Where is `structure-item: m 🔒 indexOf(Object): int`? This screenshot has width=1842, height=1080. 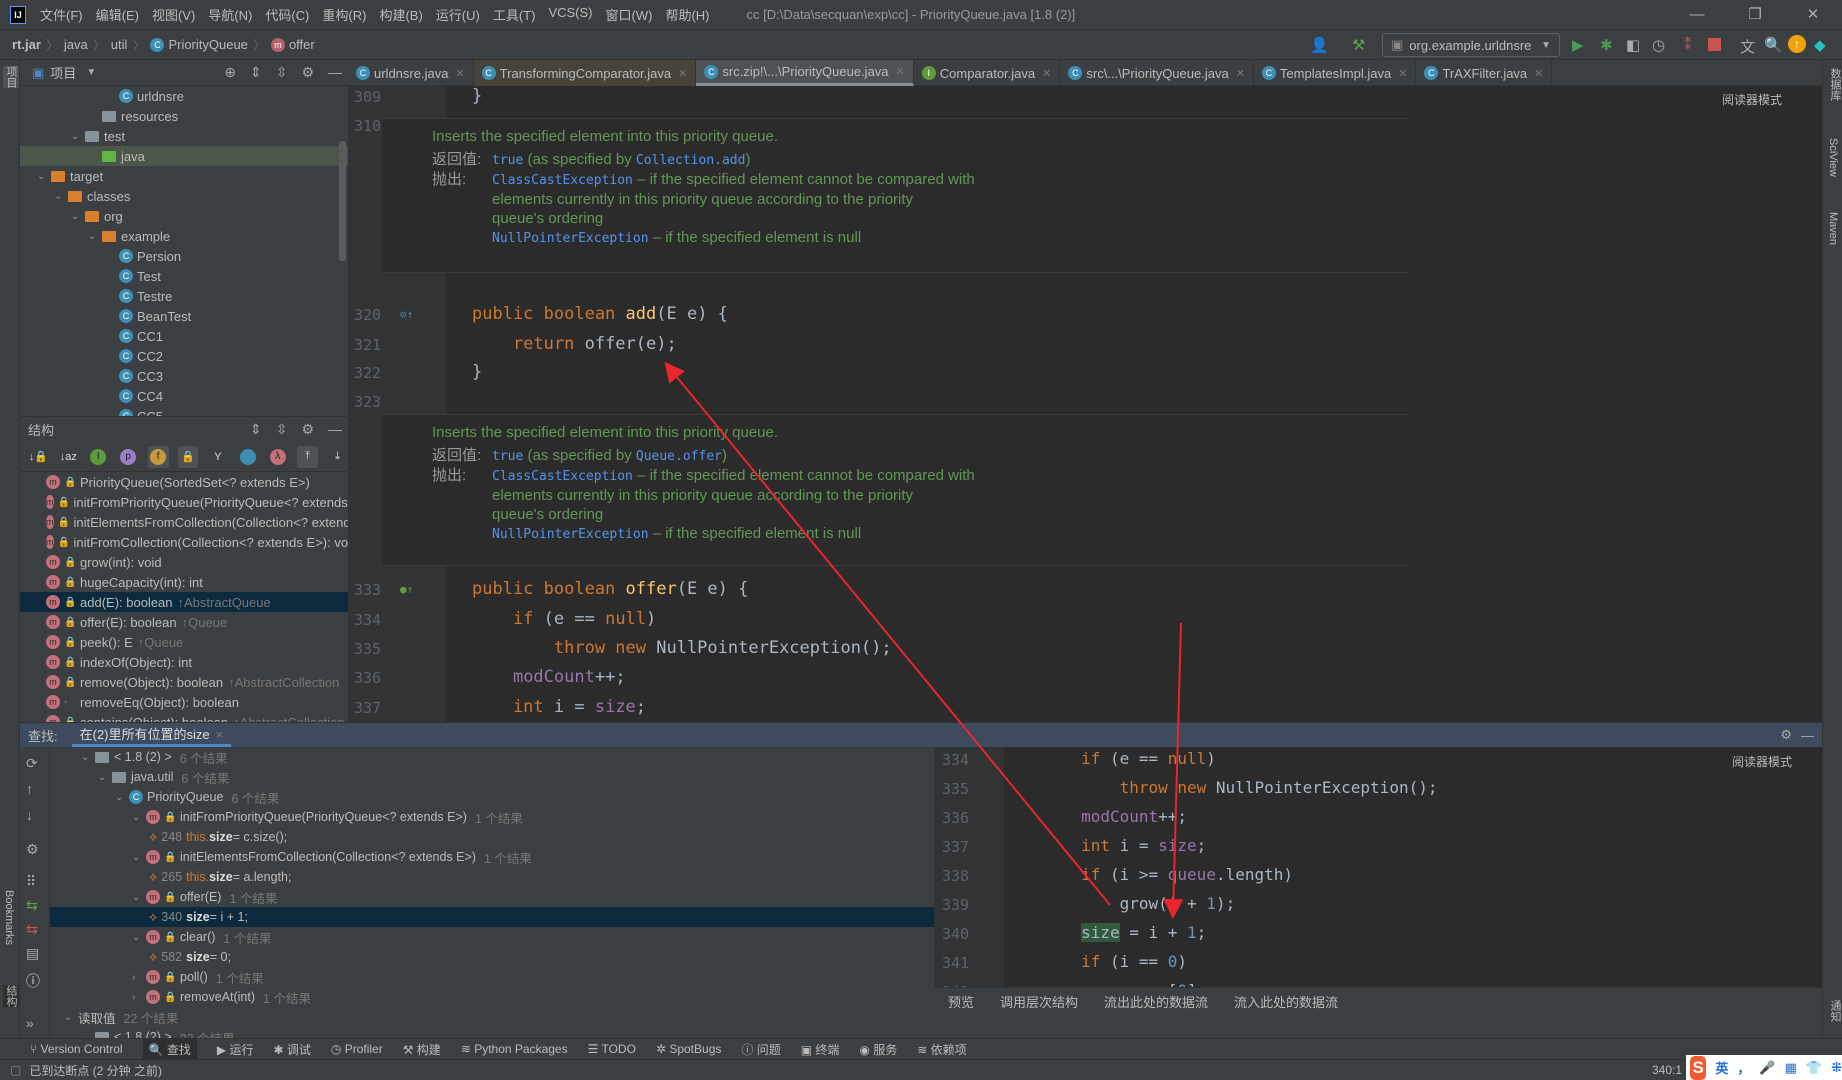 structure-item: m 🔒 indexOf(Object): int is located at coordinates (184, 662).